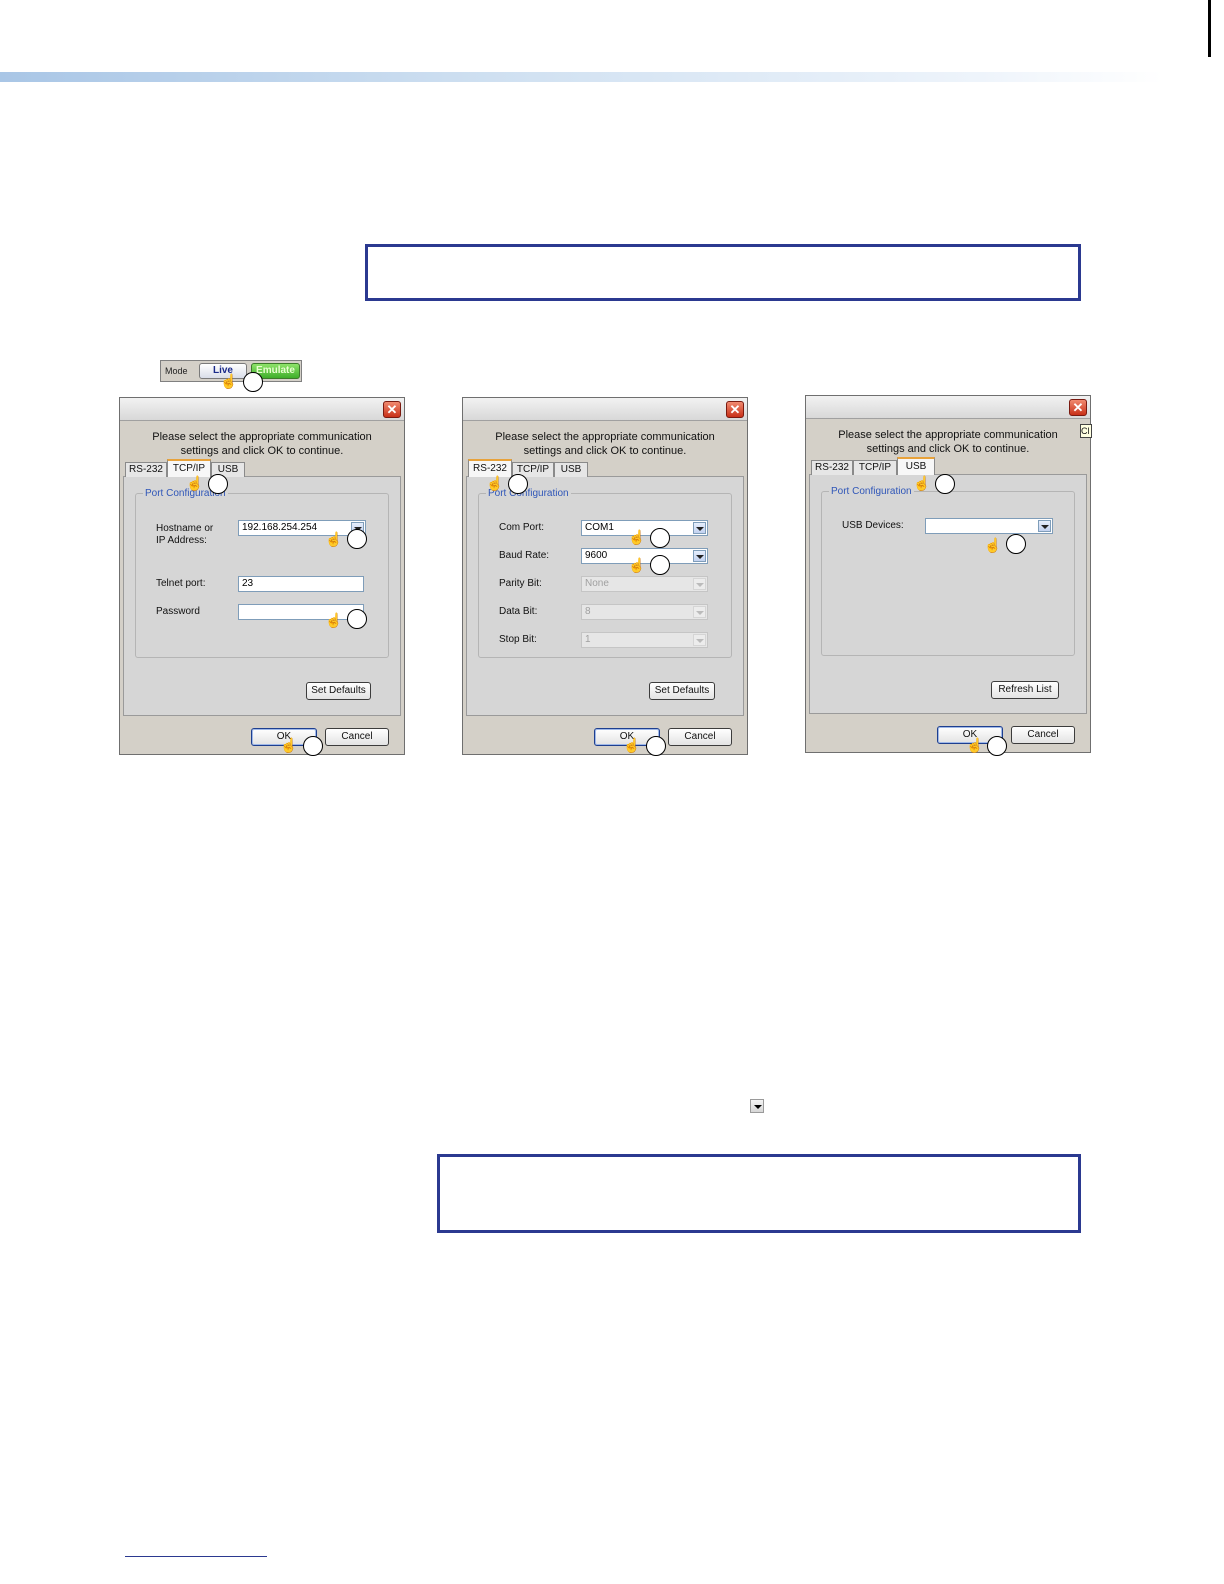  Describe the element at coordinates (759, 1193) in the screenshot. I see `note-box-bottom` at that location.